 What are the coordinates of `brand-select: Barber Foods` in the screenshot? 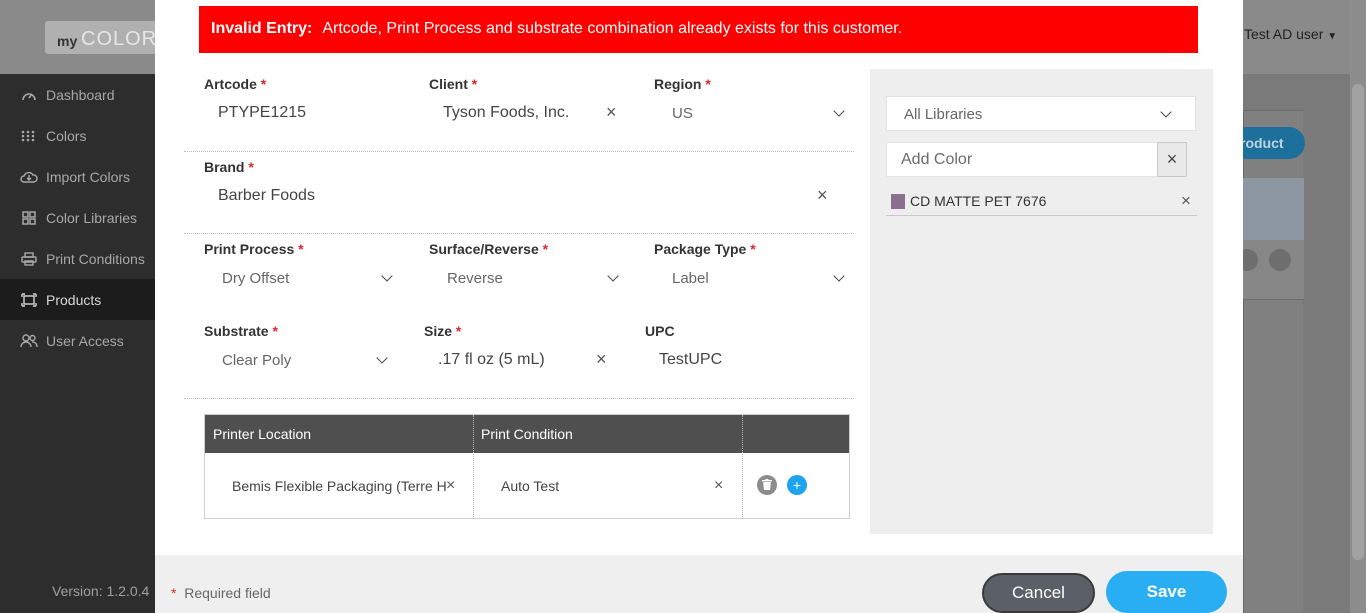 It's located at (266, 196).